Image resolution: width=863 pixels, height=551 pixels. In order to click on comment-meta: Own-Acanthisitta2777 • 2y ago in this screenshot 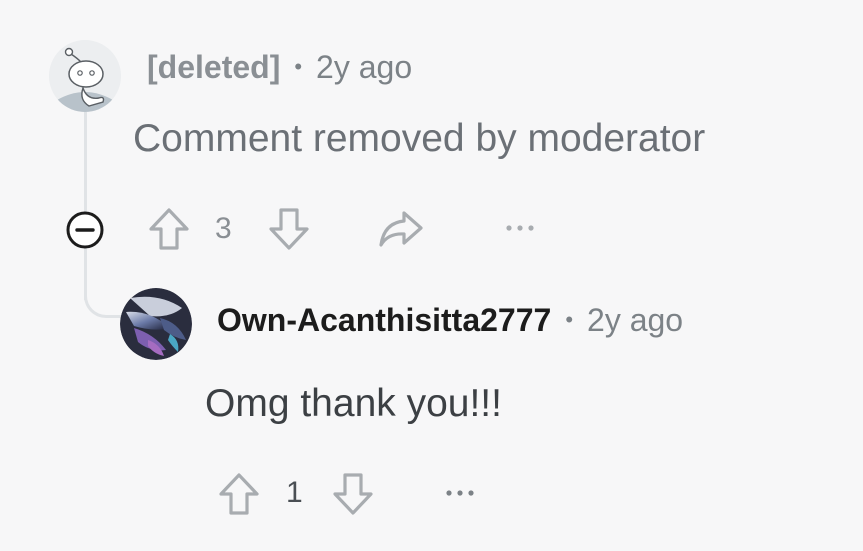, I will do `click(450, 320)`.